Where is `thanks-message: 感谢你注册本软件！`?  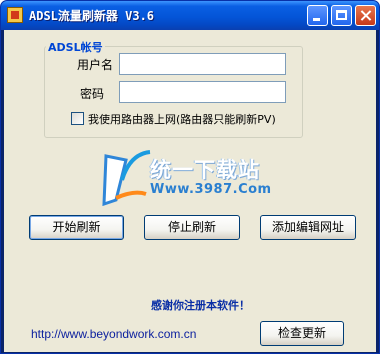 thanks-message: 感谢你注册本软件！ is located at coordinates (200, 305).